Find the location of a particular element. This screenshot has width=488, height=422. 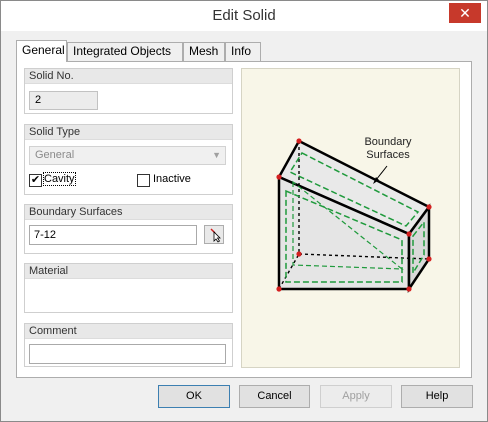

cursor-pick-icon is located at coordinates (215, 235).